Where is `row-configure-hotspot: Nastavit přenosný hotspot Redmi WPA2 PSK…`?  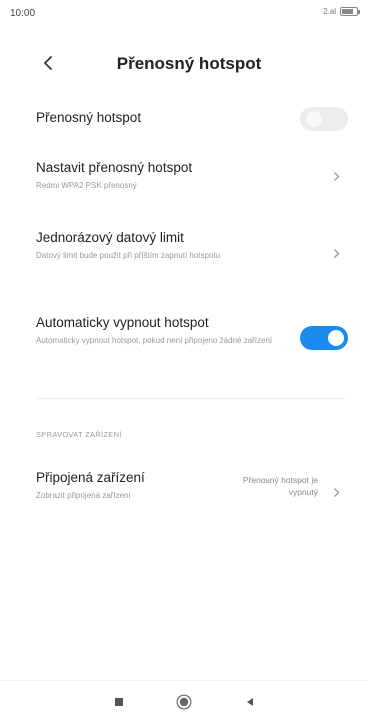 row-configure-hotspot: Nastavit přenosný hotspot Redmi WPA2 PSK… is located at coordinates (187, 177).